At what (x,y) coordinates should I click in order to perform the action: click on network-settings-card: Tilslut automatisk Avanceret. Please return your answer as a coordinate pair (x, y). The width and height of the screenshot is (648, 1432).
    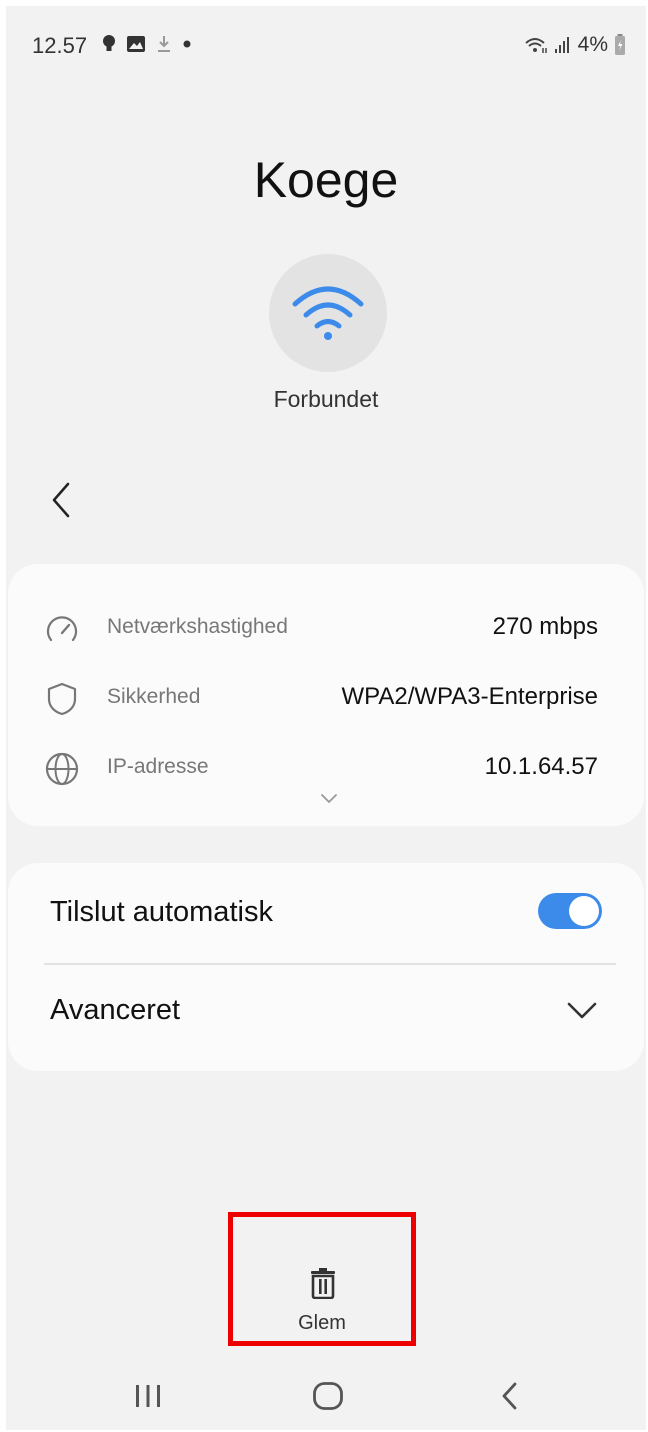
    Looking at the image, I should click on (326, 967).